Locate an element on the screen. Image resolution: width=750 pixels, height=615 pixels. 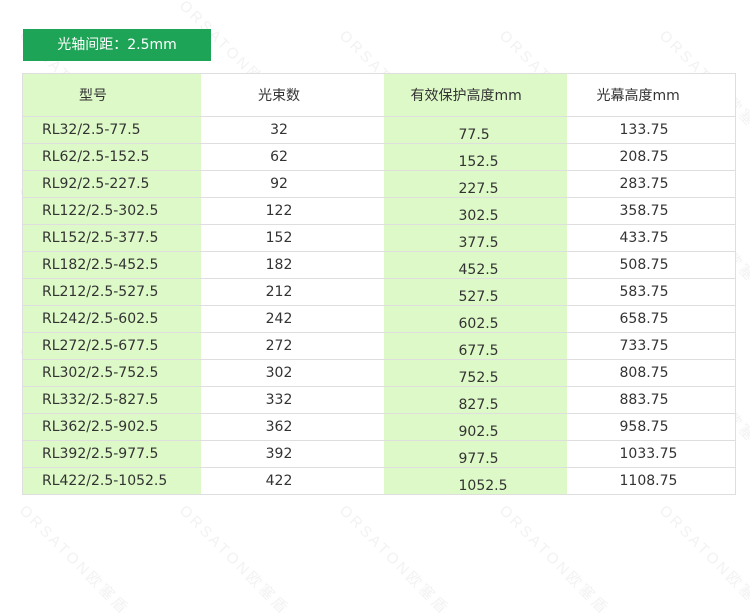
cell-beam-count: 152 is located at coordinates (292, 238).